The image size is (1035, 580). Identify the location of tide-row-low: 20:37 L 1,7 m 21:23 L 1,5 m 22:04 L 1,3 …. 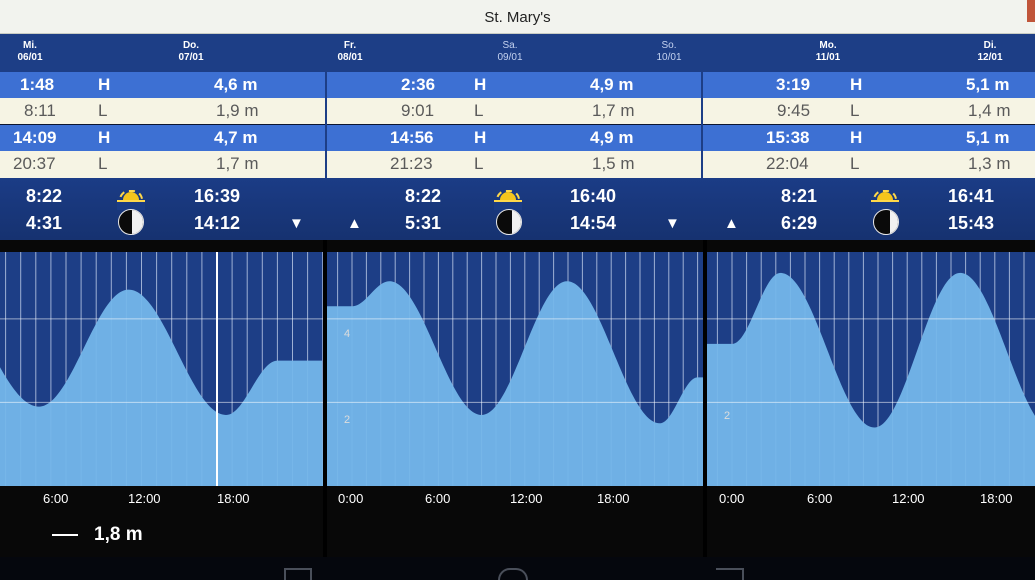
(517, 164).